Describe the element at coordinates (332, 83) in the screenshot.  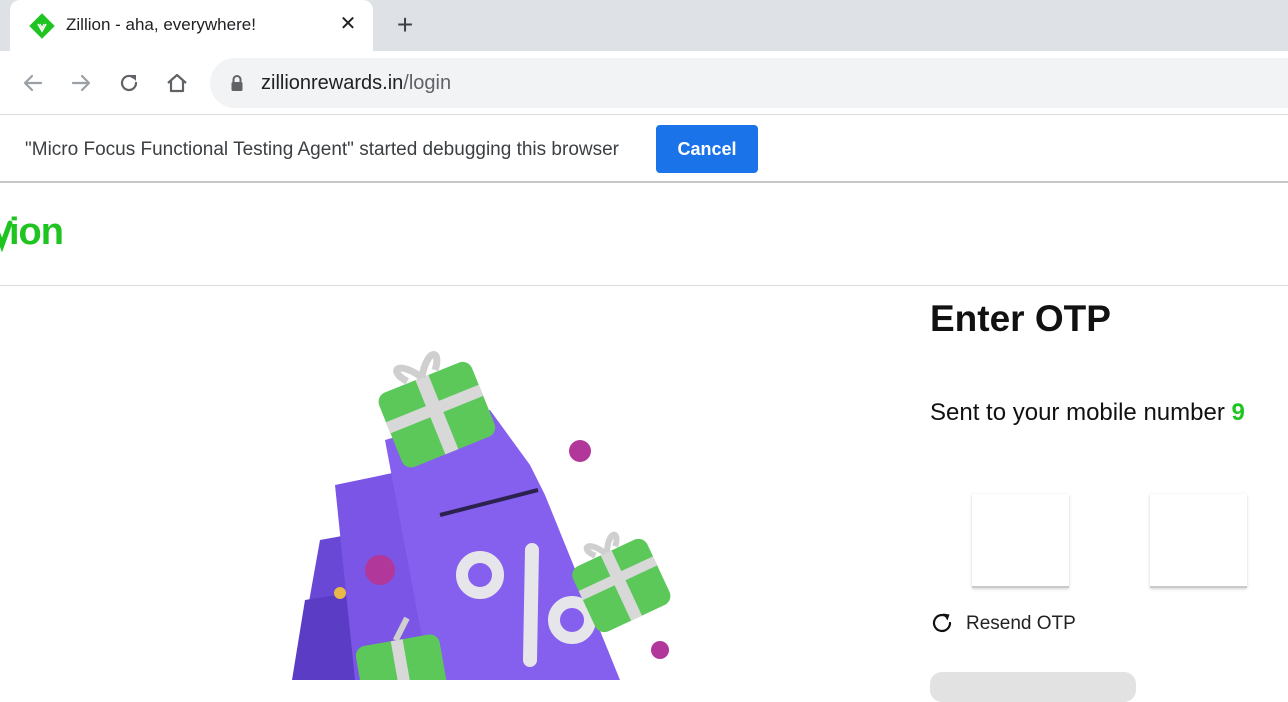
I see `url-host: zillionrewards.in` at that location.